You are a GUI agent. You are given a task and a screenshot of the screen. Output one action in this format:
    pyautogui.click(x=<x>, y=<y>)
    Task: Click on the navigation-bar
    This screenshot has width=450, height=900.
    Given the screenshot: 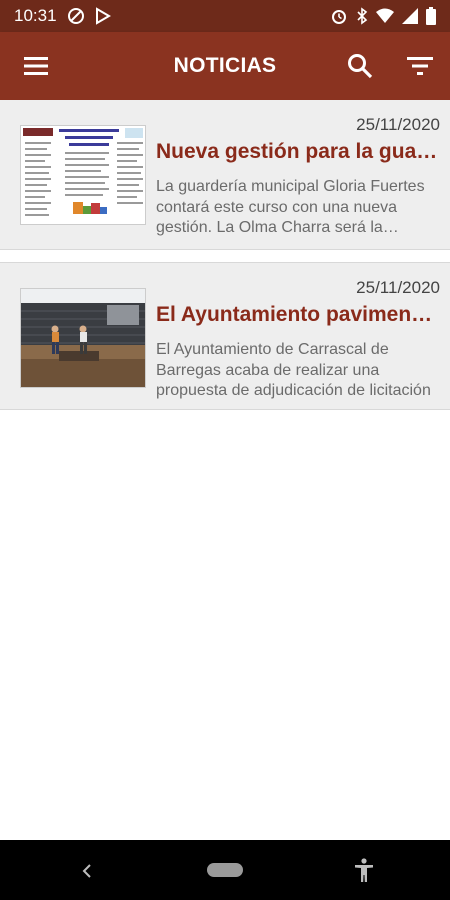 What is the action you would take?
    pyautogui.click(x=225, y=870)
    